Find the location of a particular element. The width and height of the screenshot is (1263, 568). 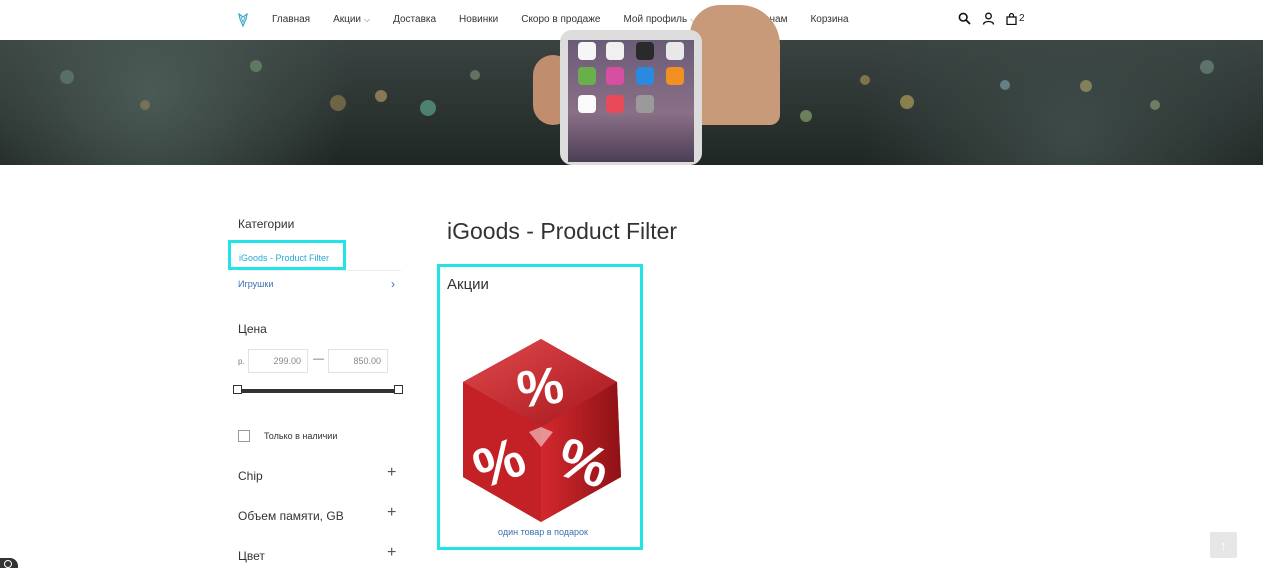

nav-item-label: Новинки is located at coordinates (479, 19).